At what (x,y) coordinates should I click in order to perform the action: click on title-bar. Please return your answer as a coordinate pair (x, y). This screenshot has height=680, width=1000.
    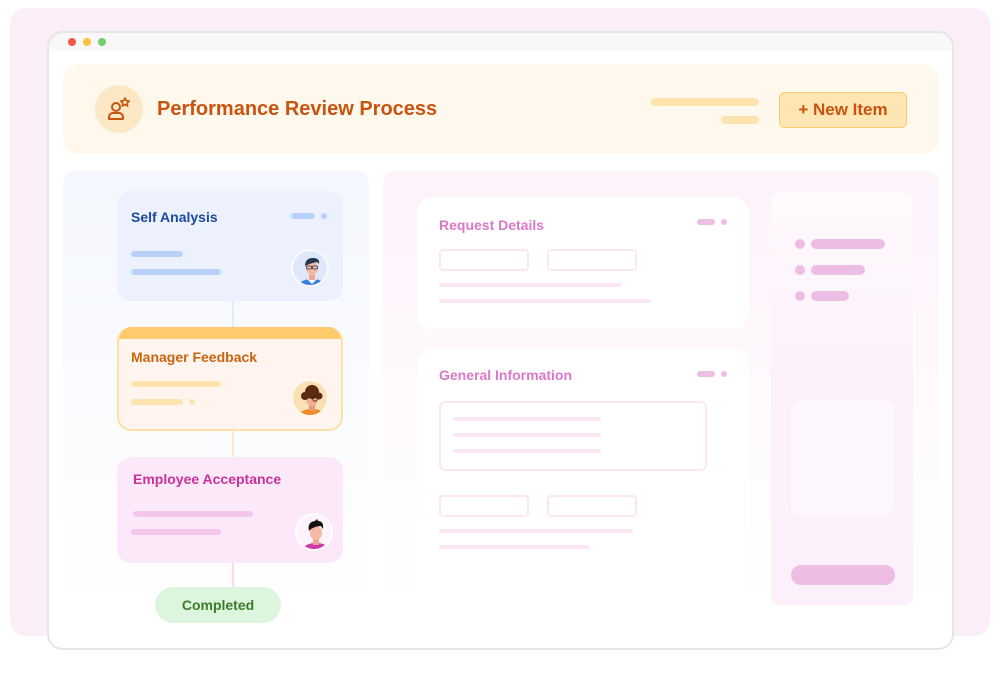
    Looking at the image, I should click on (500, 42).